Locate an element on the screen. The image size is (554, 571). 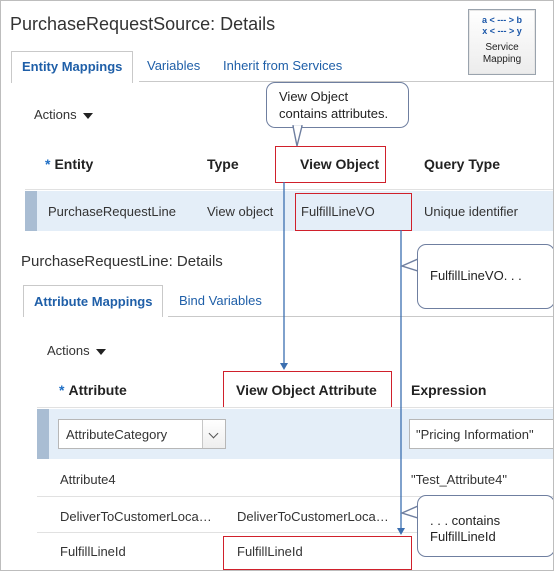
callout-fulfill-vo: FulfillLineVO. . . is located at coordinates (485, 276).